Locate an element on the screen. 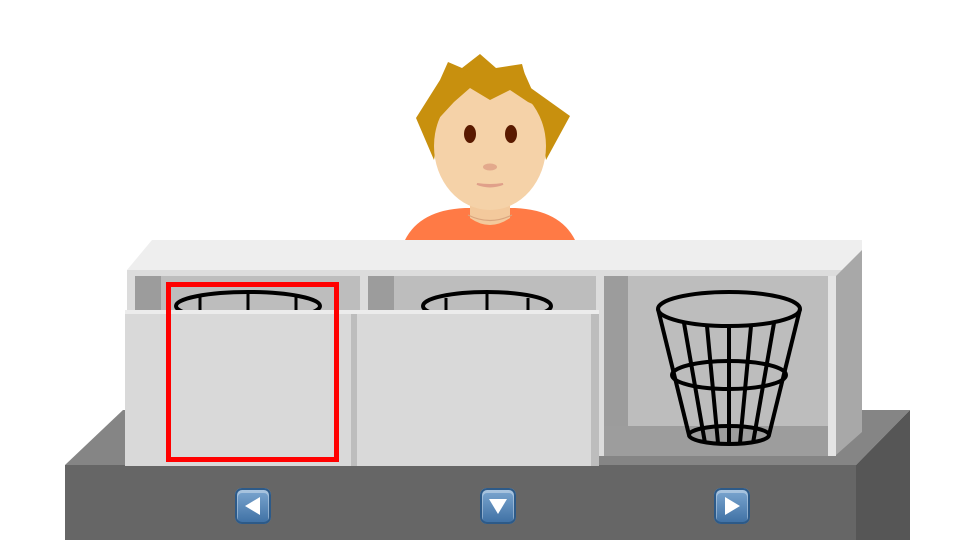  triangle-left-icon is located at coordinates (252, 506).